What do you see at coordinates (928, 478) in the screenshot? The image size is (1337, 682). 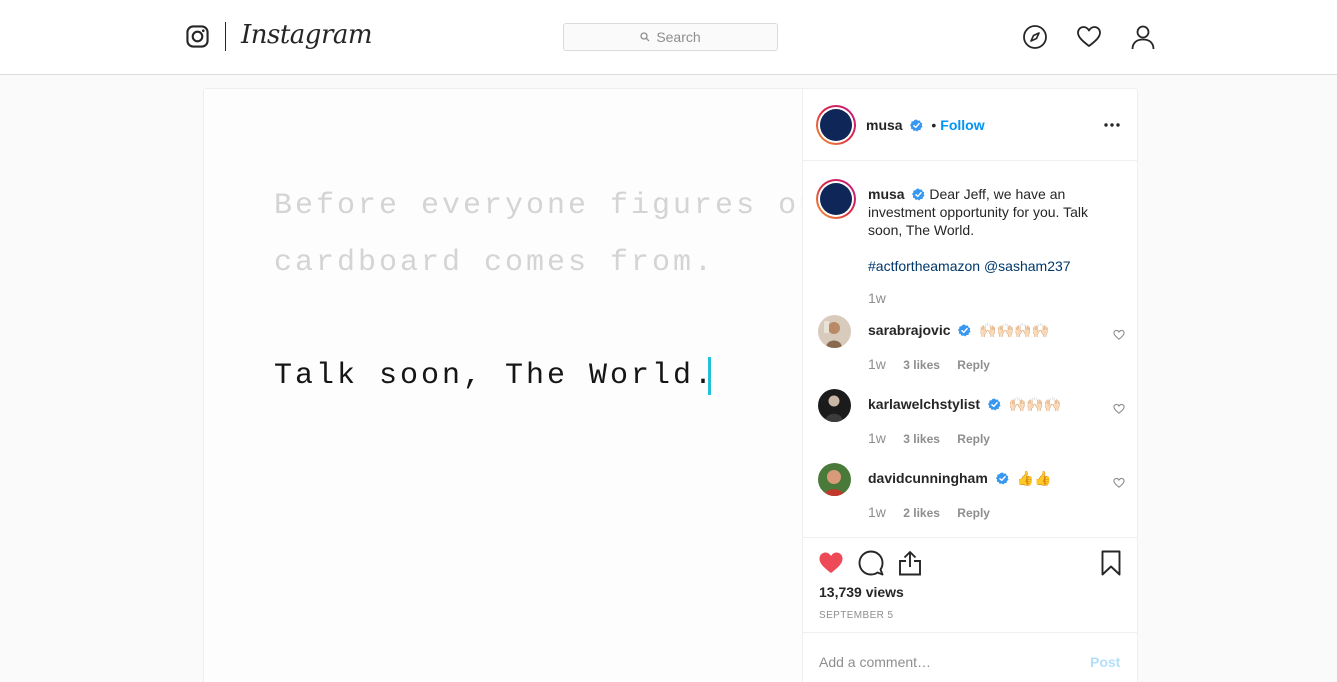 I see `comment-username: davidcunningham` at bounding box center [928, 478].